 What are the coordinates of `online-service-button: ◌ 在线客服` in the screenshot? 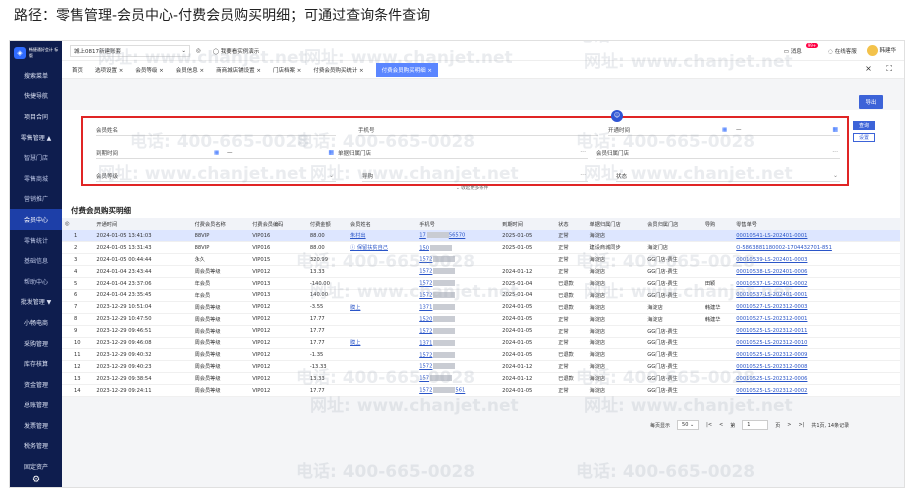 It's located at (842, 51).